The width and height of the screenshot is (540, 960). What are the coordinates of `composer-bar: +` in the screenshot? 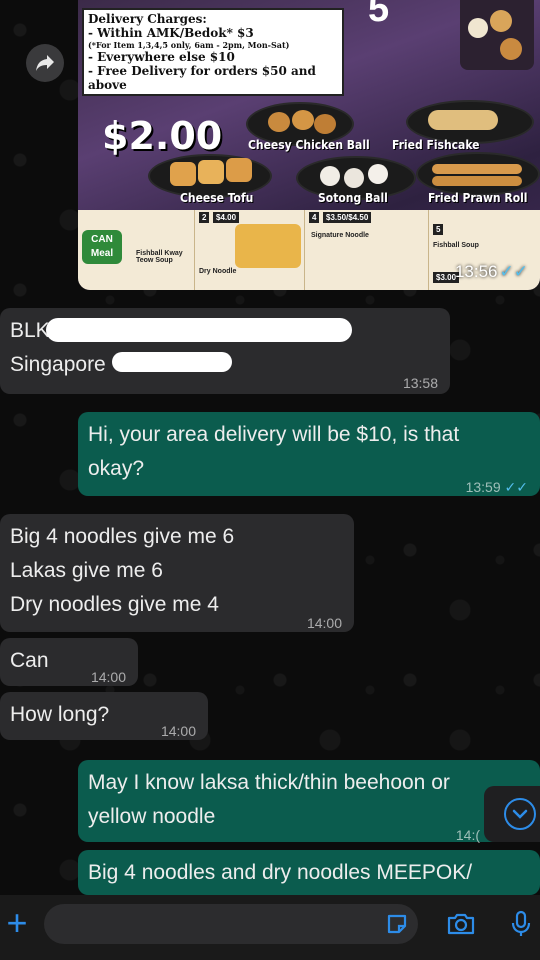 It's located at (270, 927).